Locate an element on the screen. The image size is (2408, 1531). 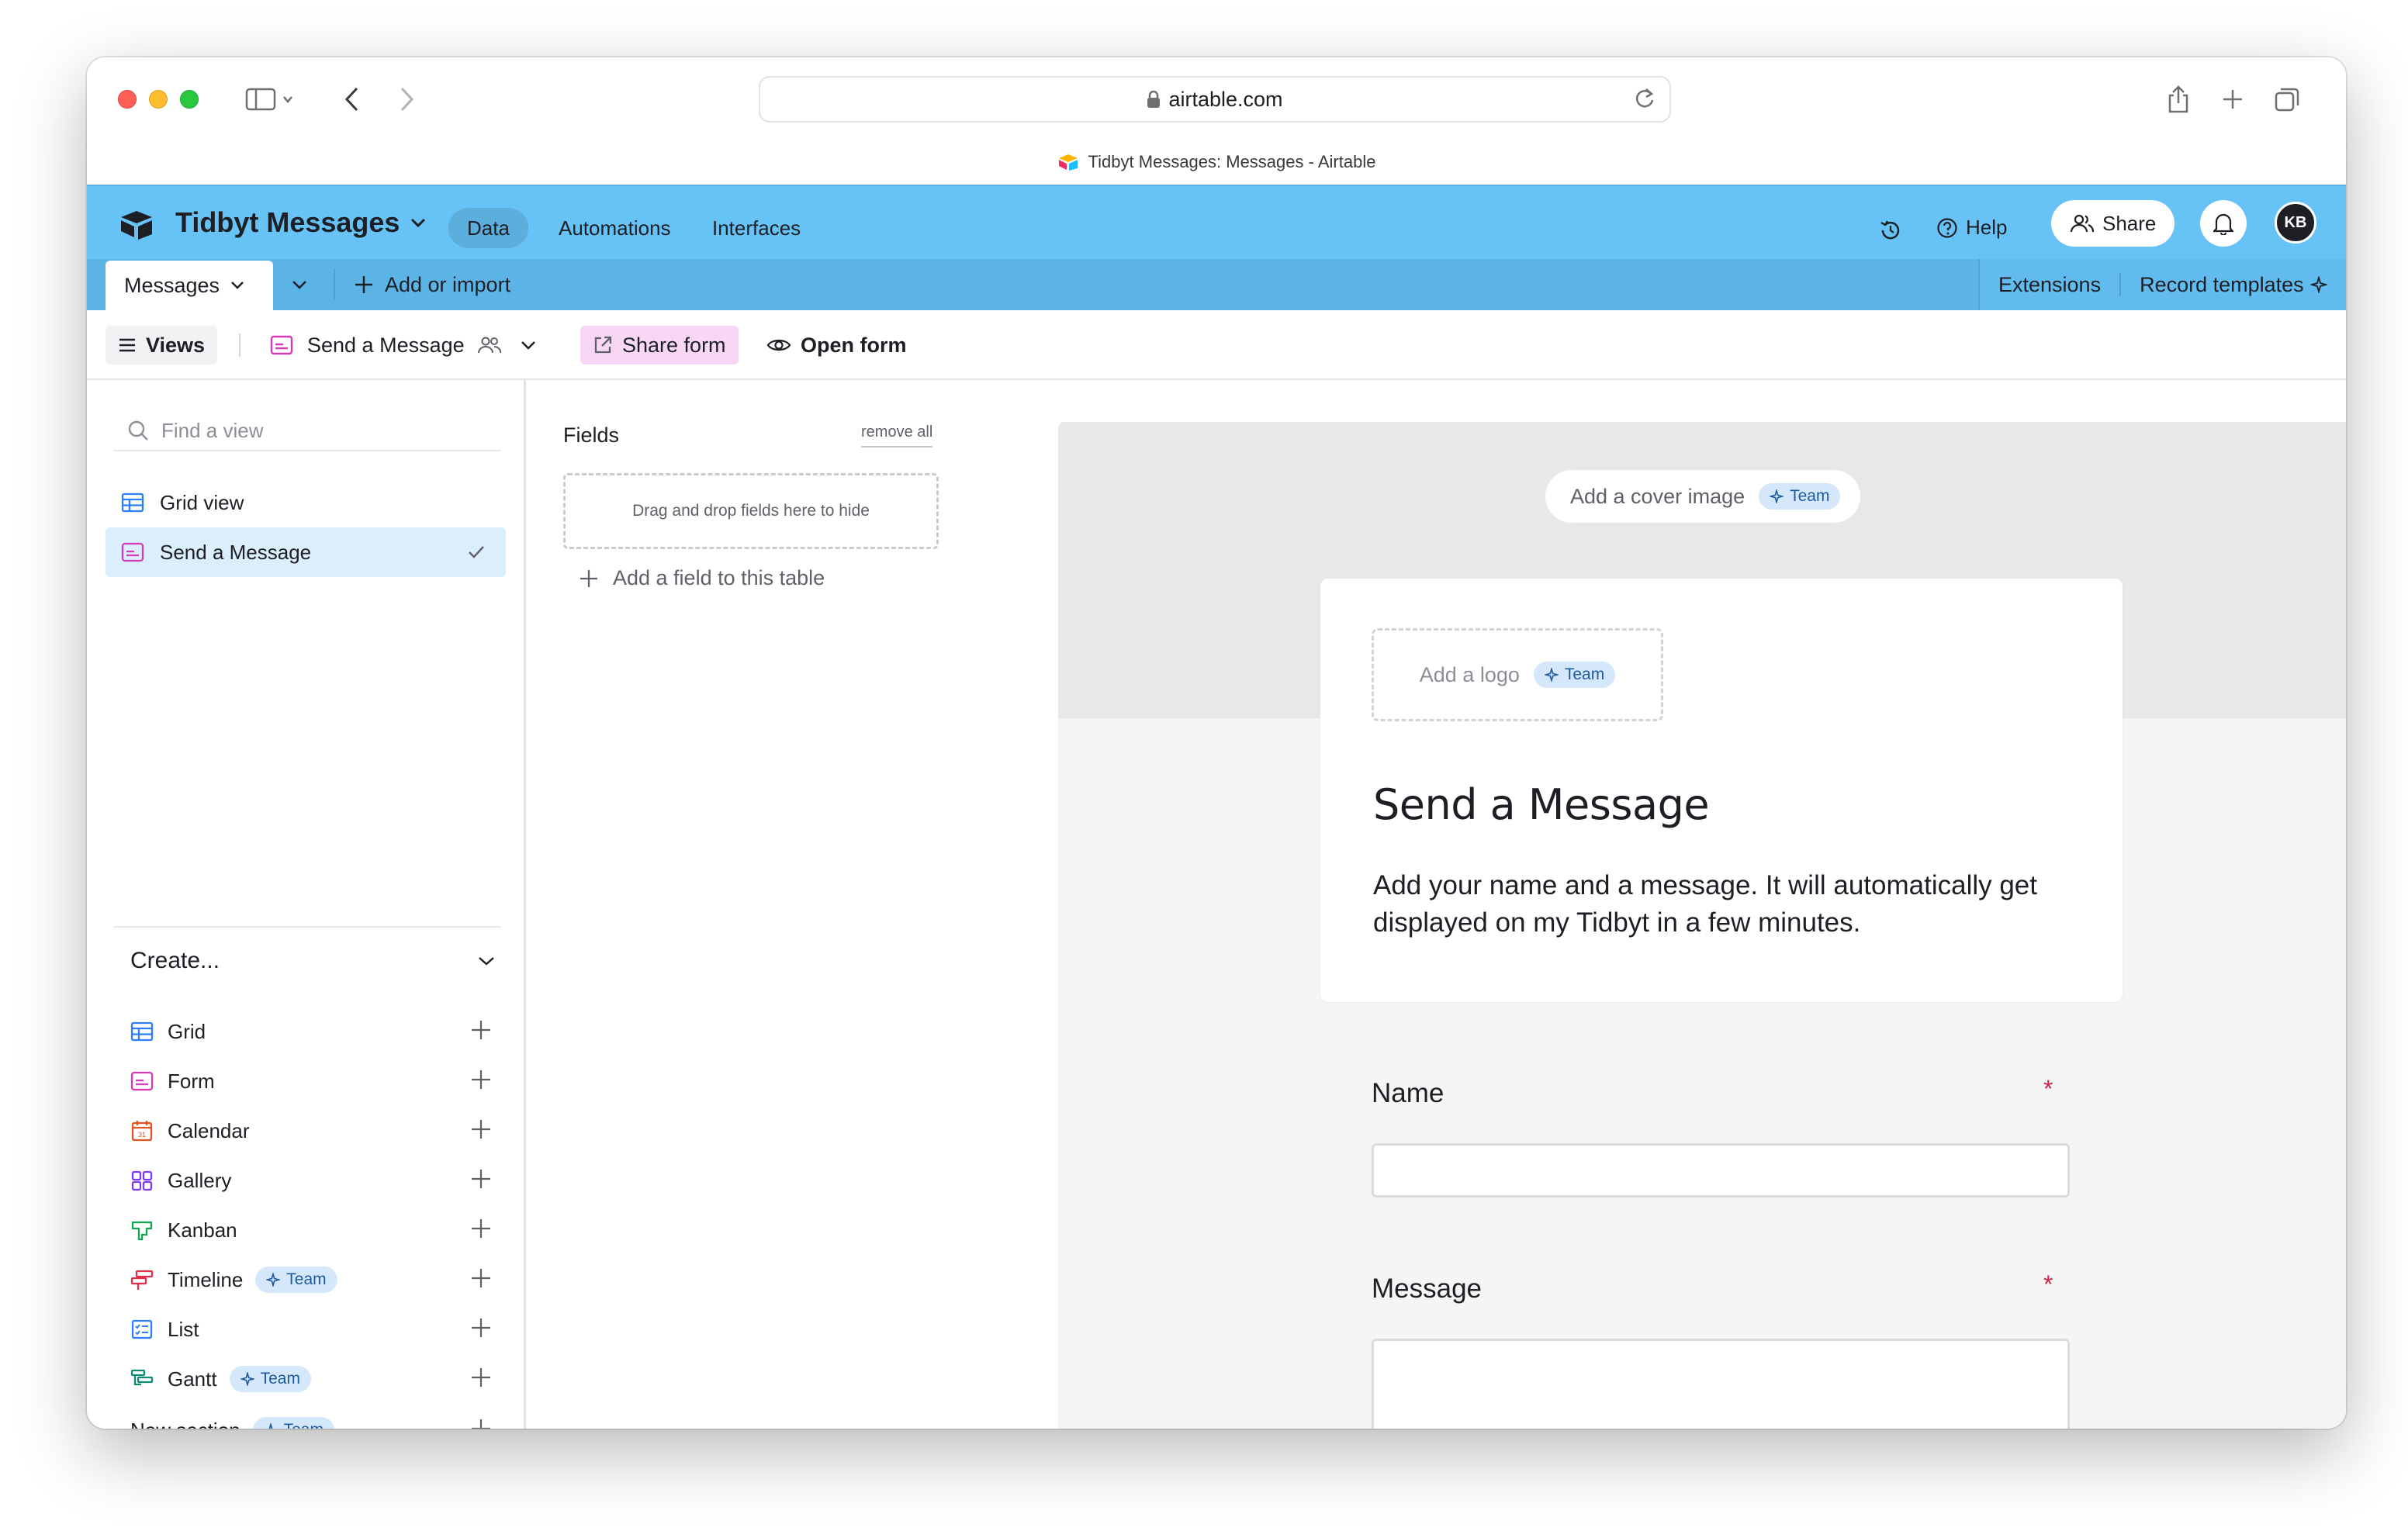
timeline-icon is located at coordinates (142, 1280).